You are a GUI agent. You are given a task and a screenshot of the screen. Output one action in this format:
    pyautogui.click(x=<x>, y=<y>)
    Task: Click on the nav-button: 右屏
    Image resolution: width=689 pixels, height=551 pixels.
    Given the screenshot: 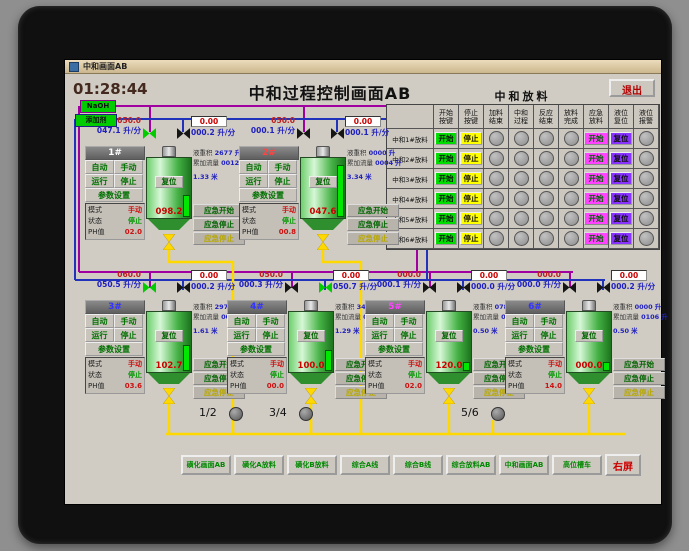 What is the action you would take?
    pyautogui.click(x=623, y=465)
    